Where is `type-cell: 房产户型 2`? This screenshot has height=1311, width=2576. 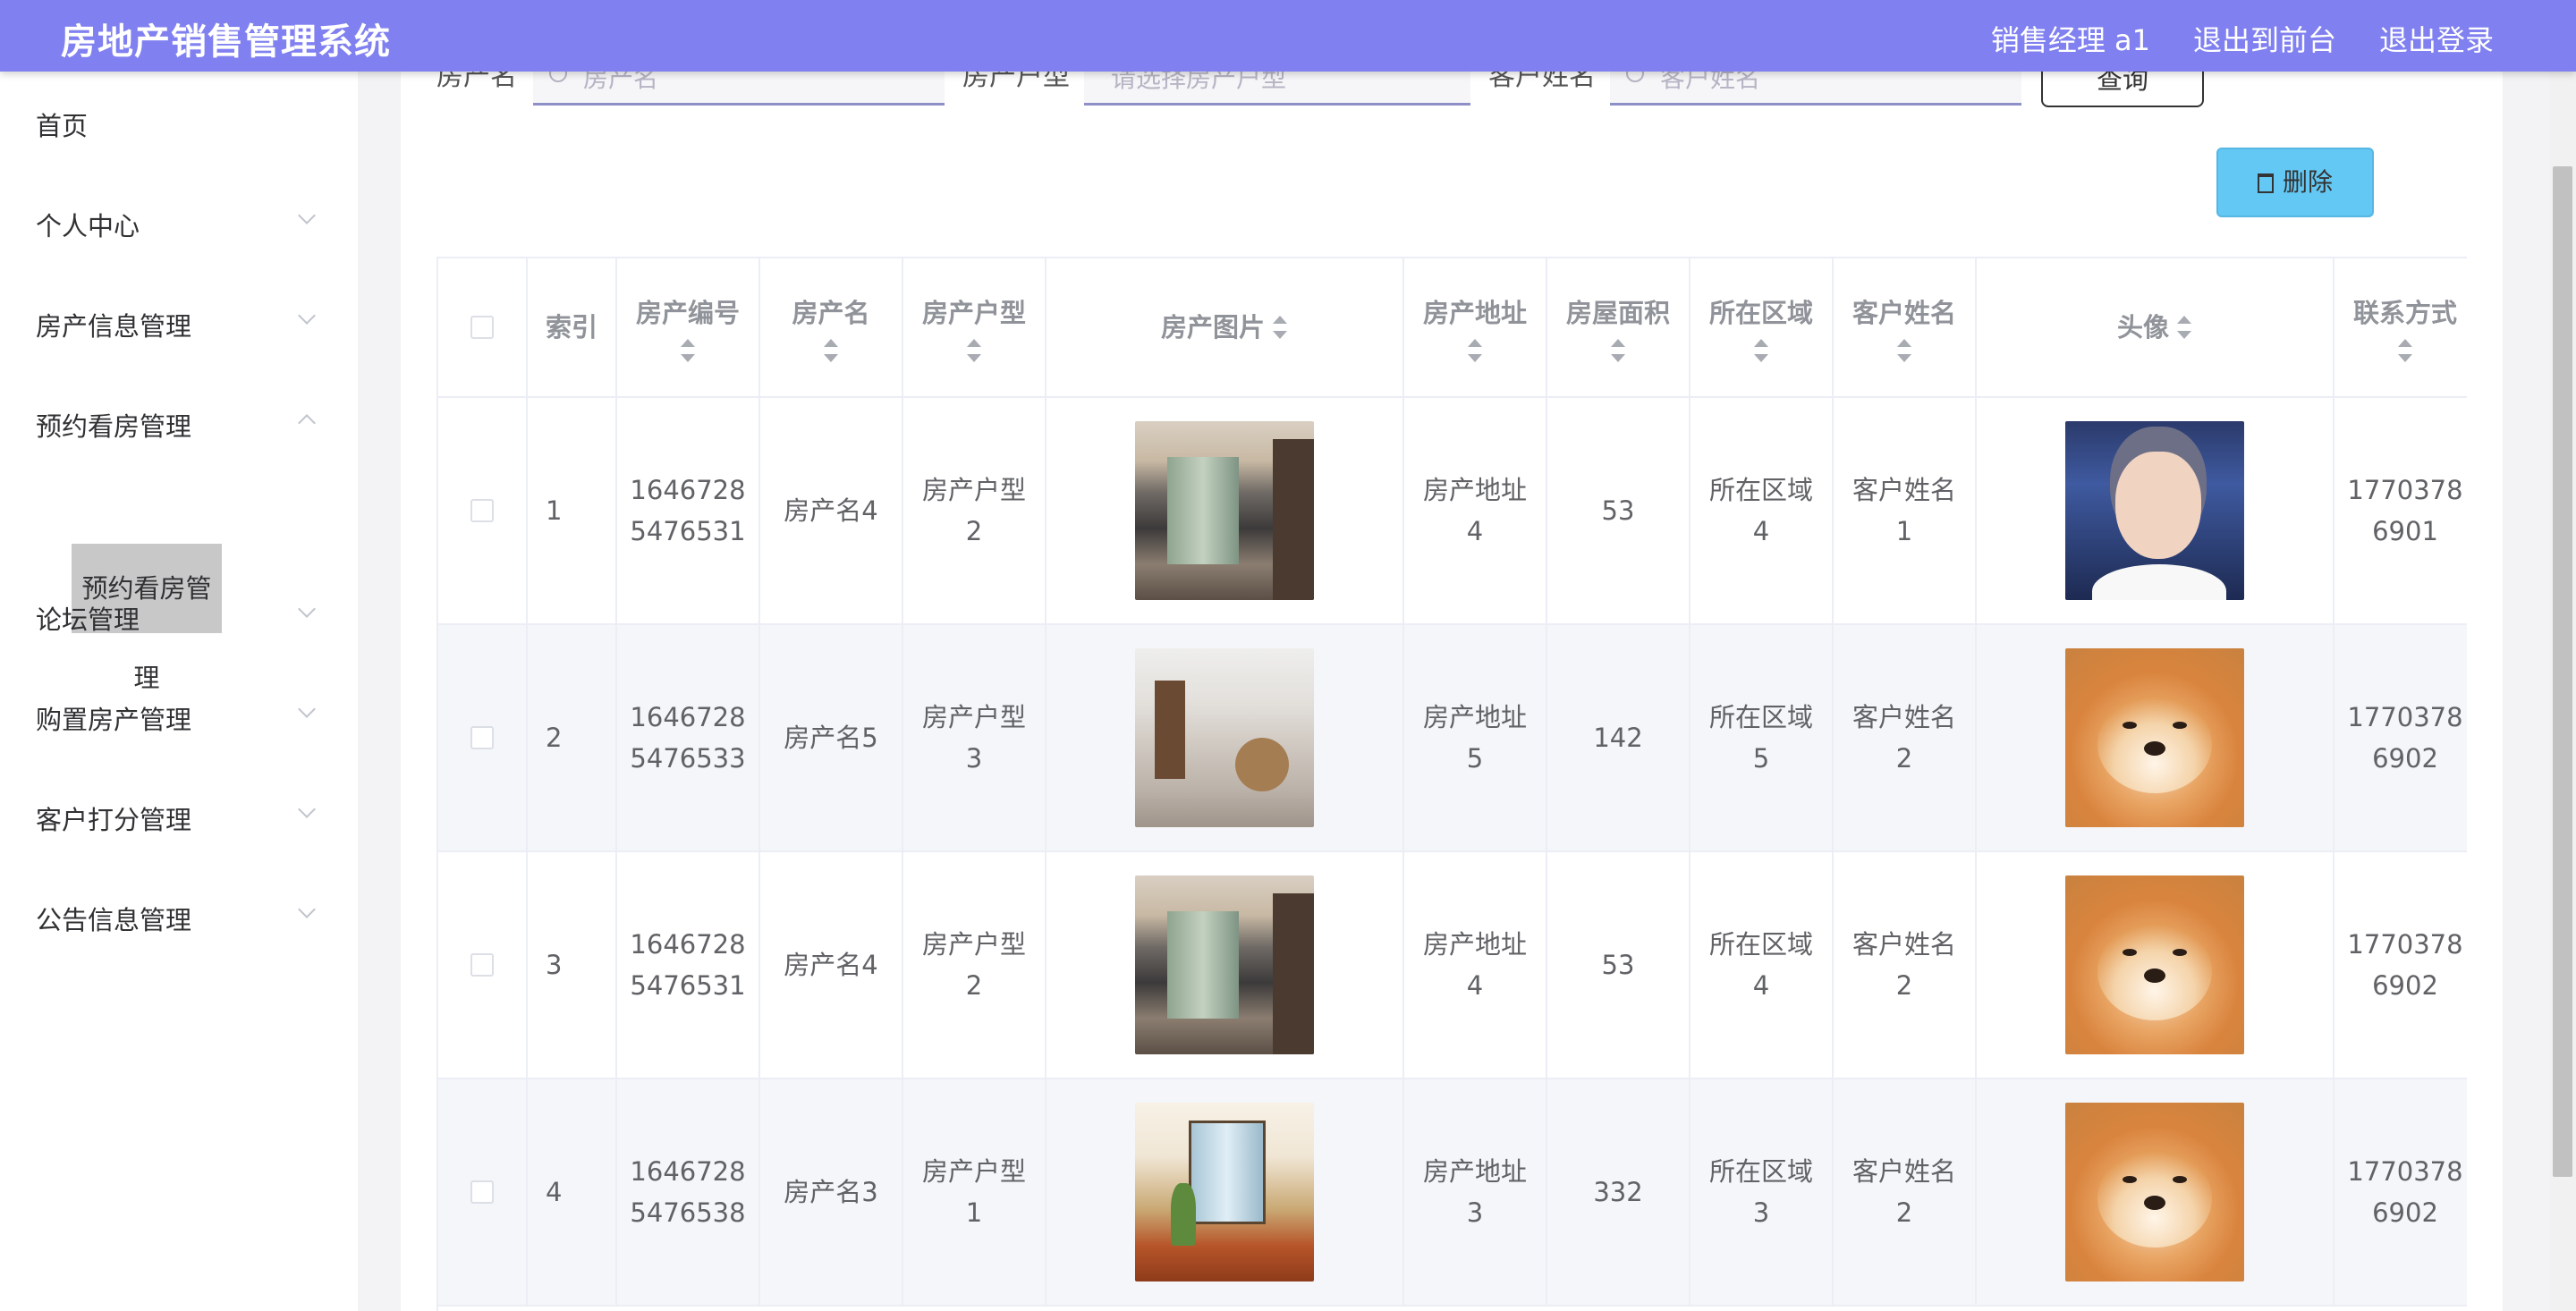
type-cell: 房产户型 2 is located at coordinates (974, 512).